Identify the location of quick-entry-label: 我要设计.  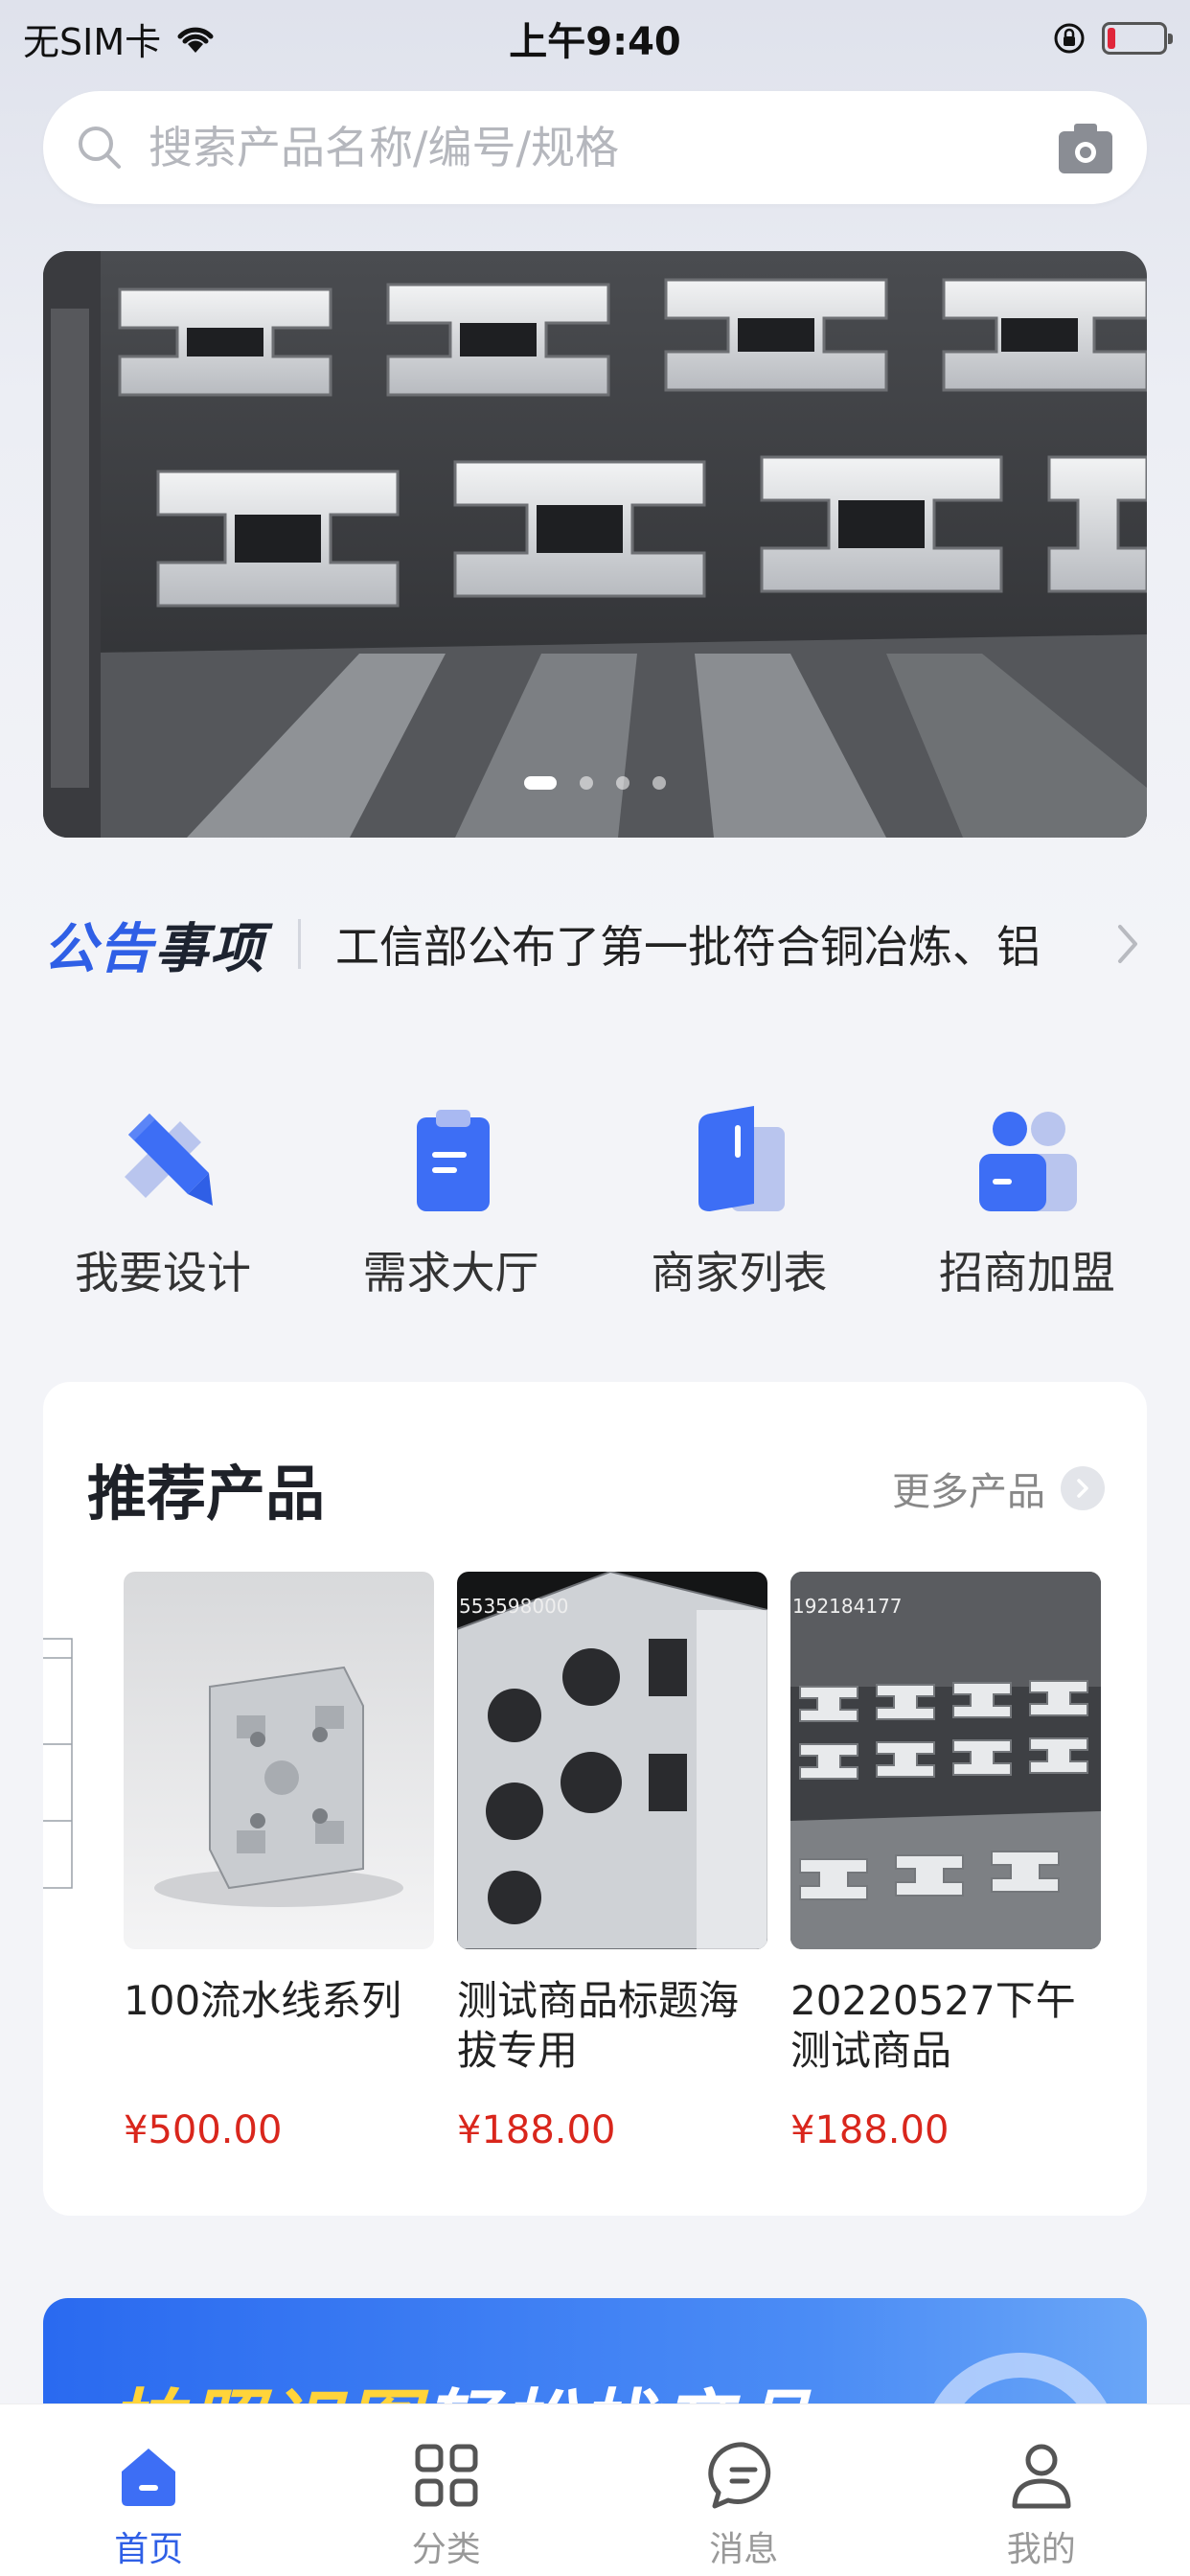
(163, 1273).